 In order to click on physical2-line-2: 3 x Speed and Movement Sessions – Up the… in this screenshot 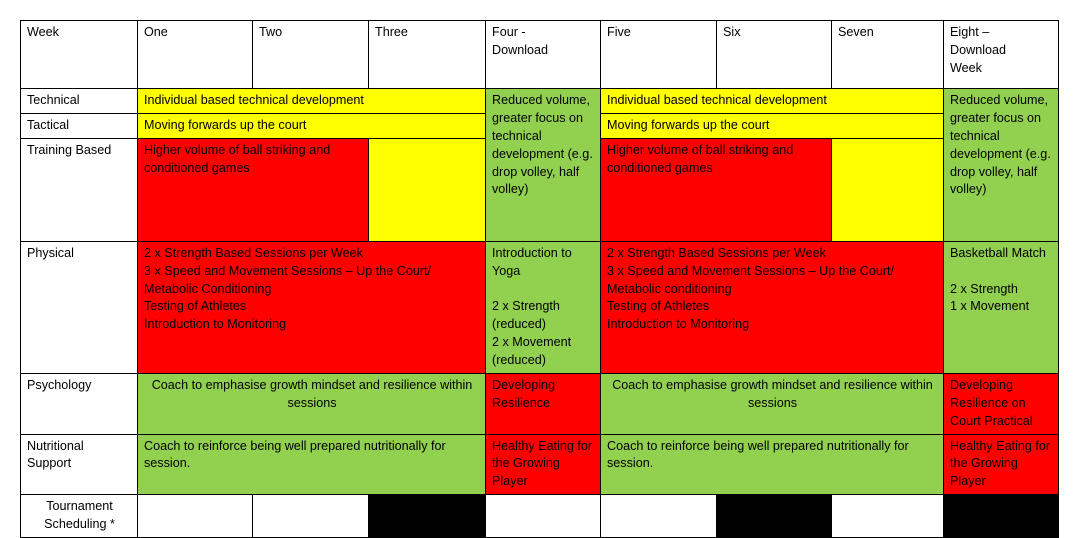, I will do `click(751, 270)`.